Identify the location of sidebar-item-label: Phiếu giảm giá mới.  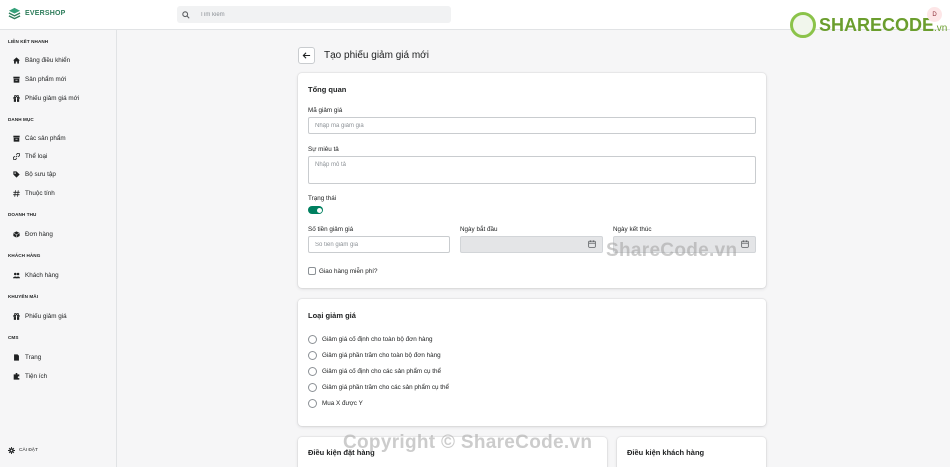
(52, 98).